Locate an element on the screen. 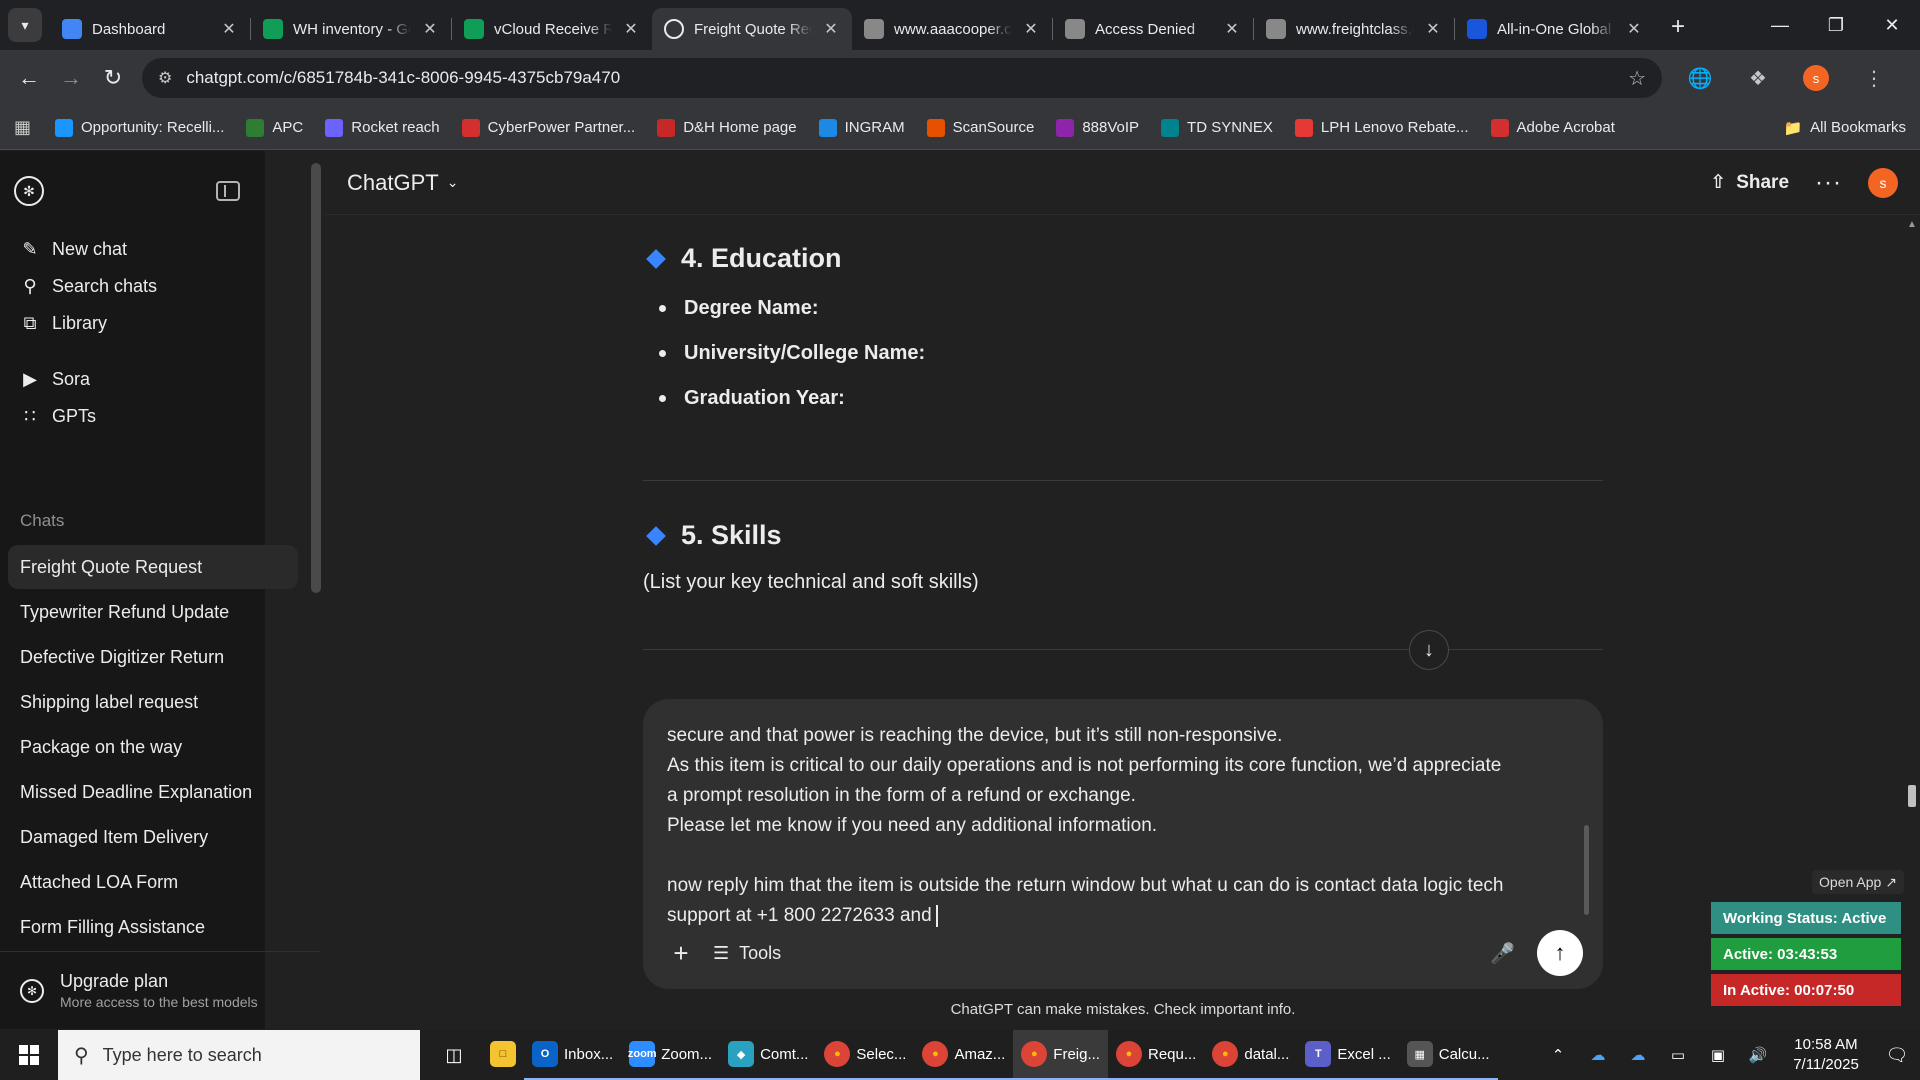 Image resolution: width=1920 pixels, height=1080 pixels. bookmark-item: ScanSource is located at coordinates (980, 127).